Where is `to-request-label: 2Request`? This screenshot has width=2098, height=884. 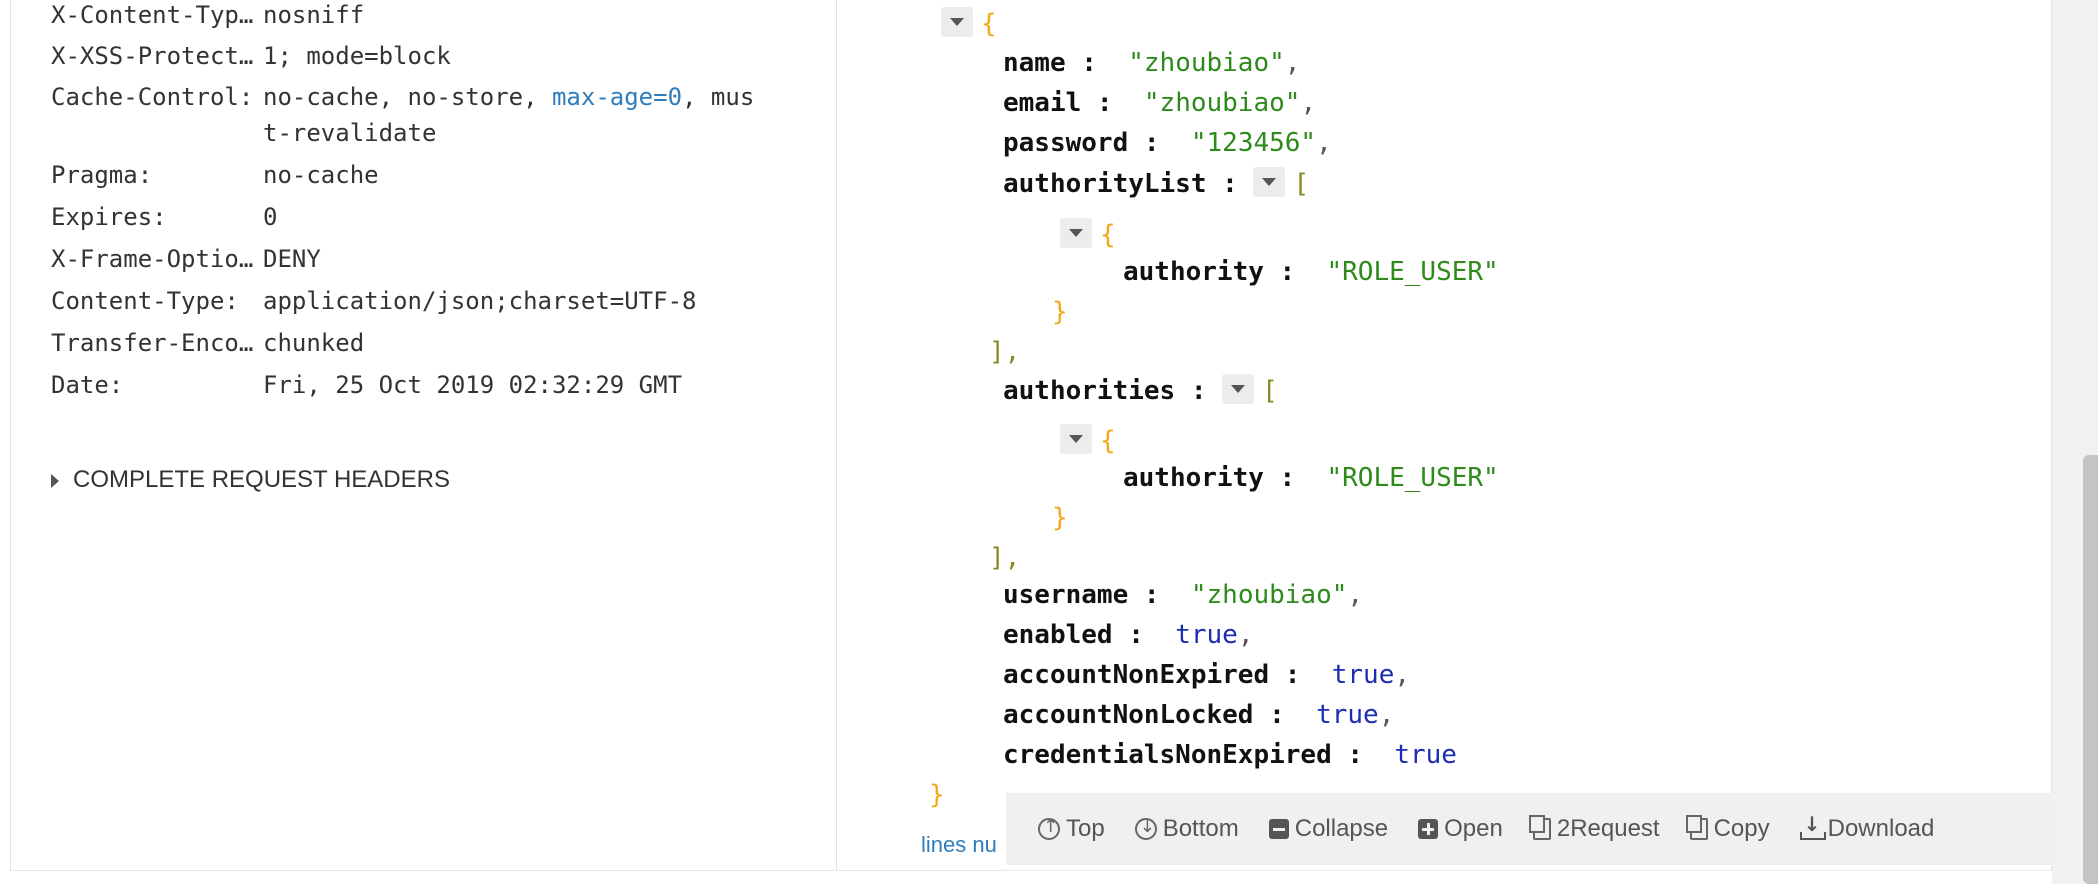
to-request-label: 2Request is located at coordinates (1608, 828).